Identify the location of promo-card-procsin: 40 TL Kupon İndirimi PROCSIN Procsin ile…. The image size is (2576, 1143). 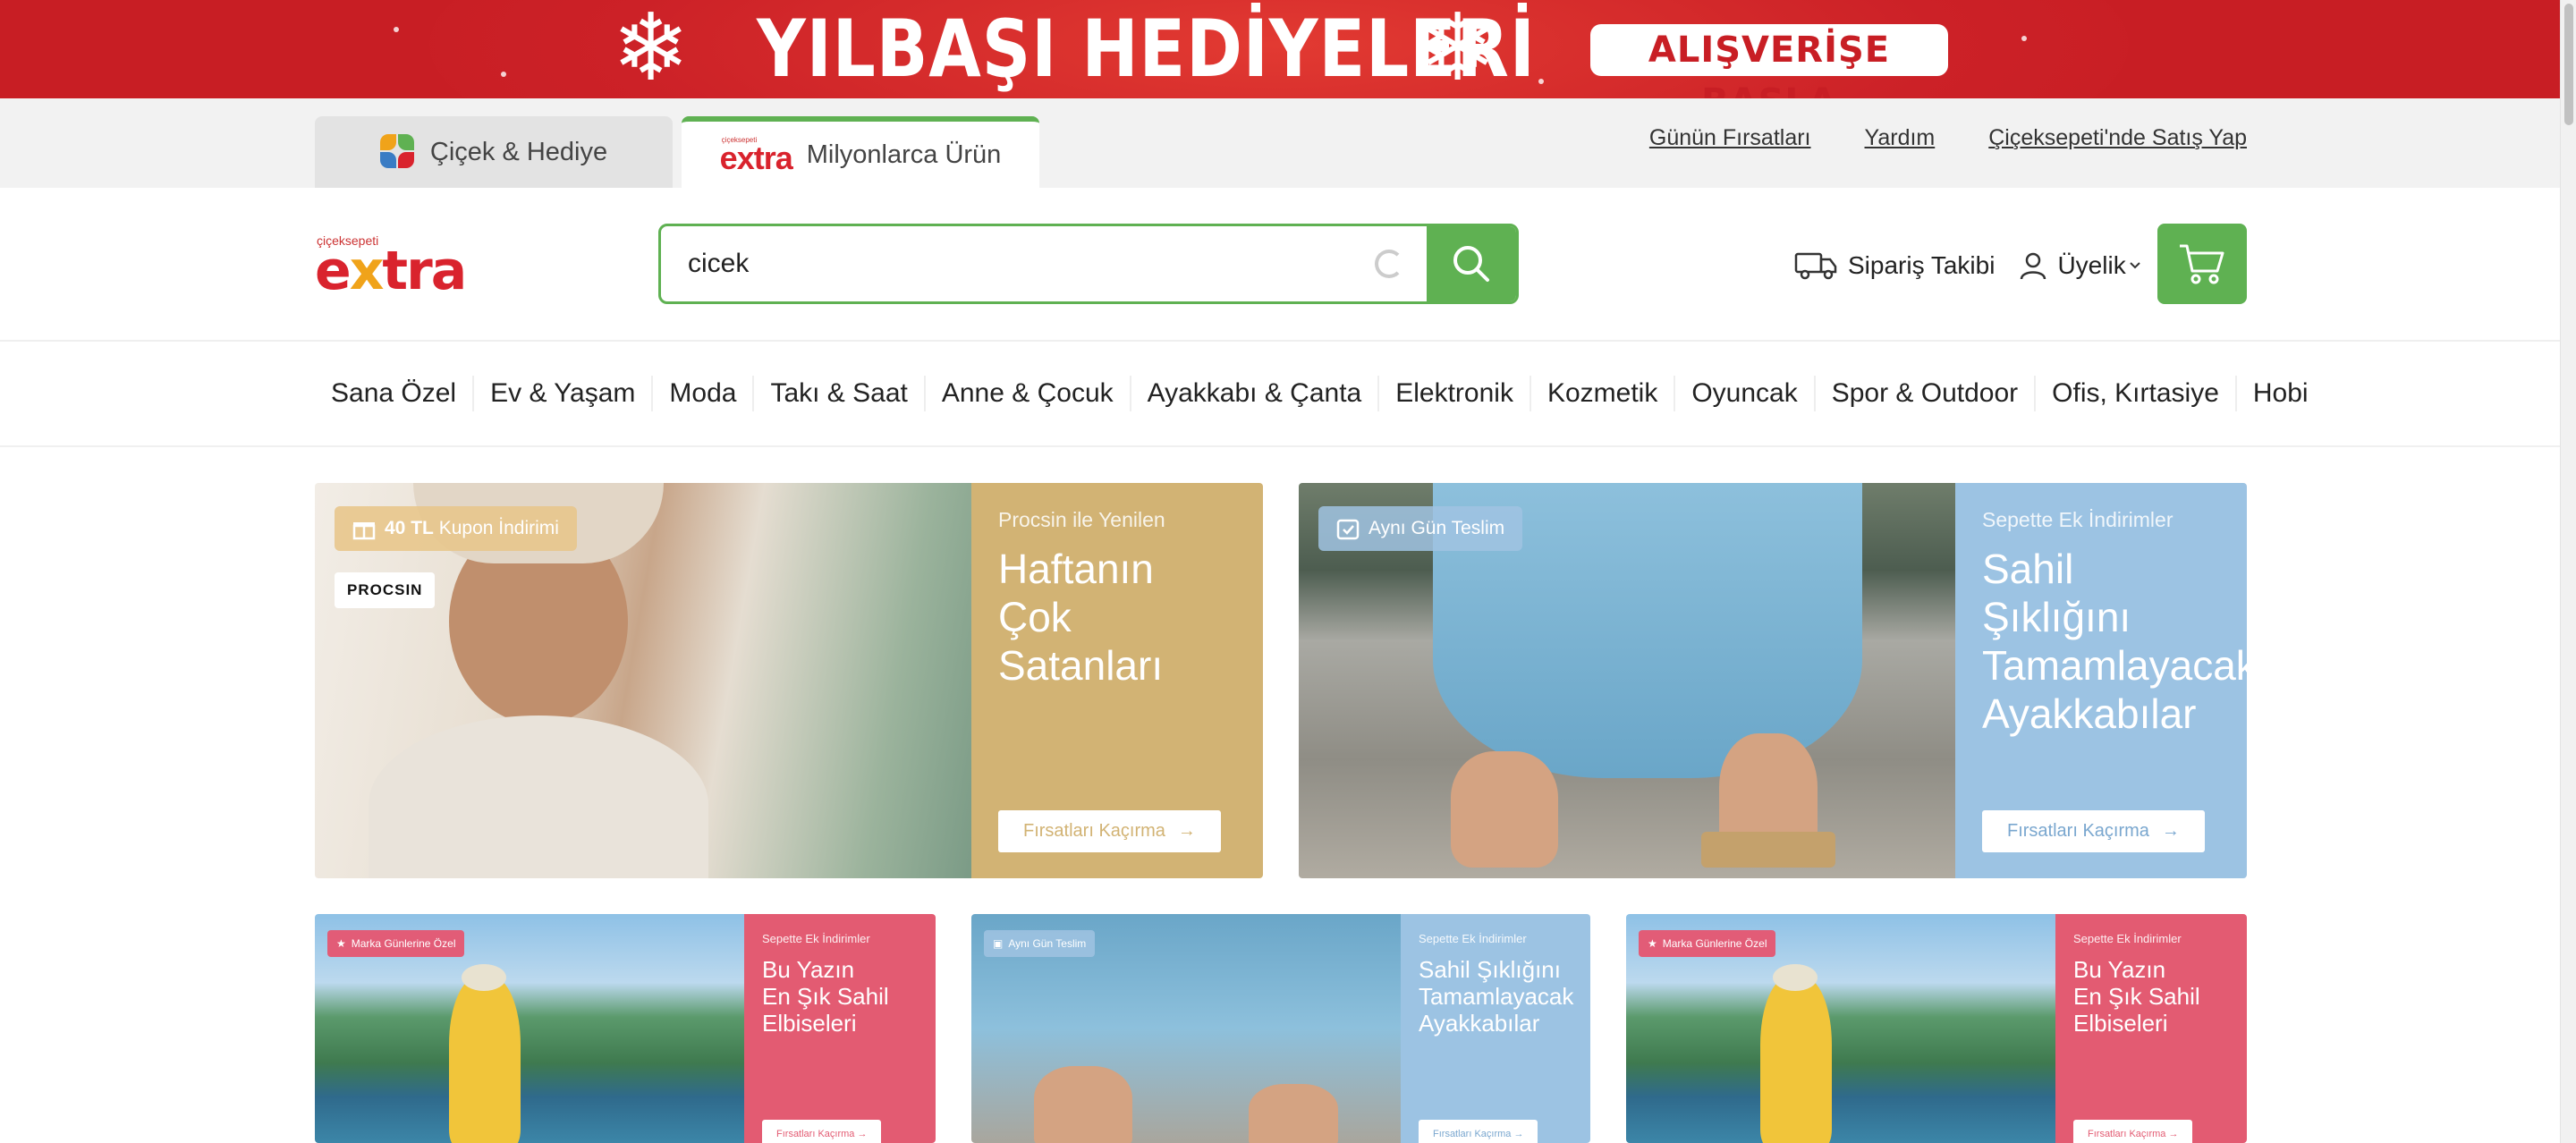
(789, 680).